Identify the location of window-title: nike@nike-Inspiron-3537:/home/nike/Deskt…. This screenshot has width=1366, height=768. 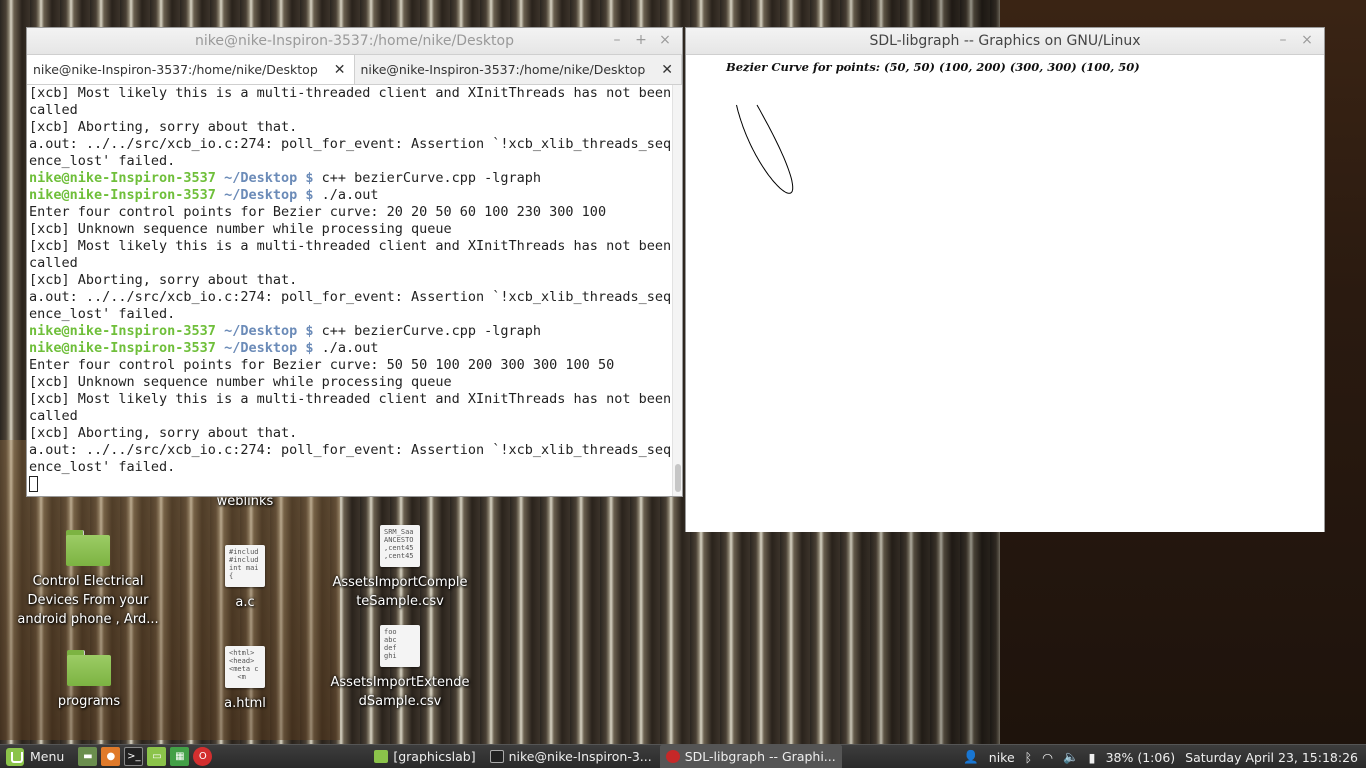
(354, 41).